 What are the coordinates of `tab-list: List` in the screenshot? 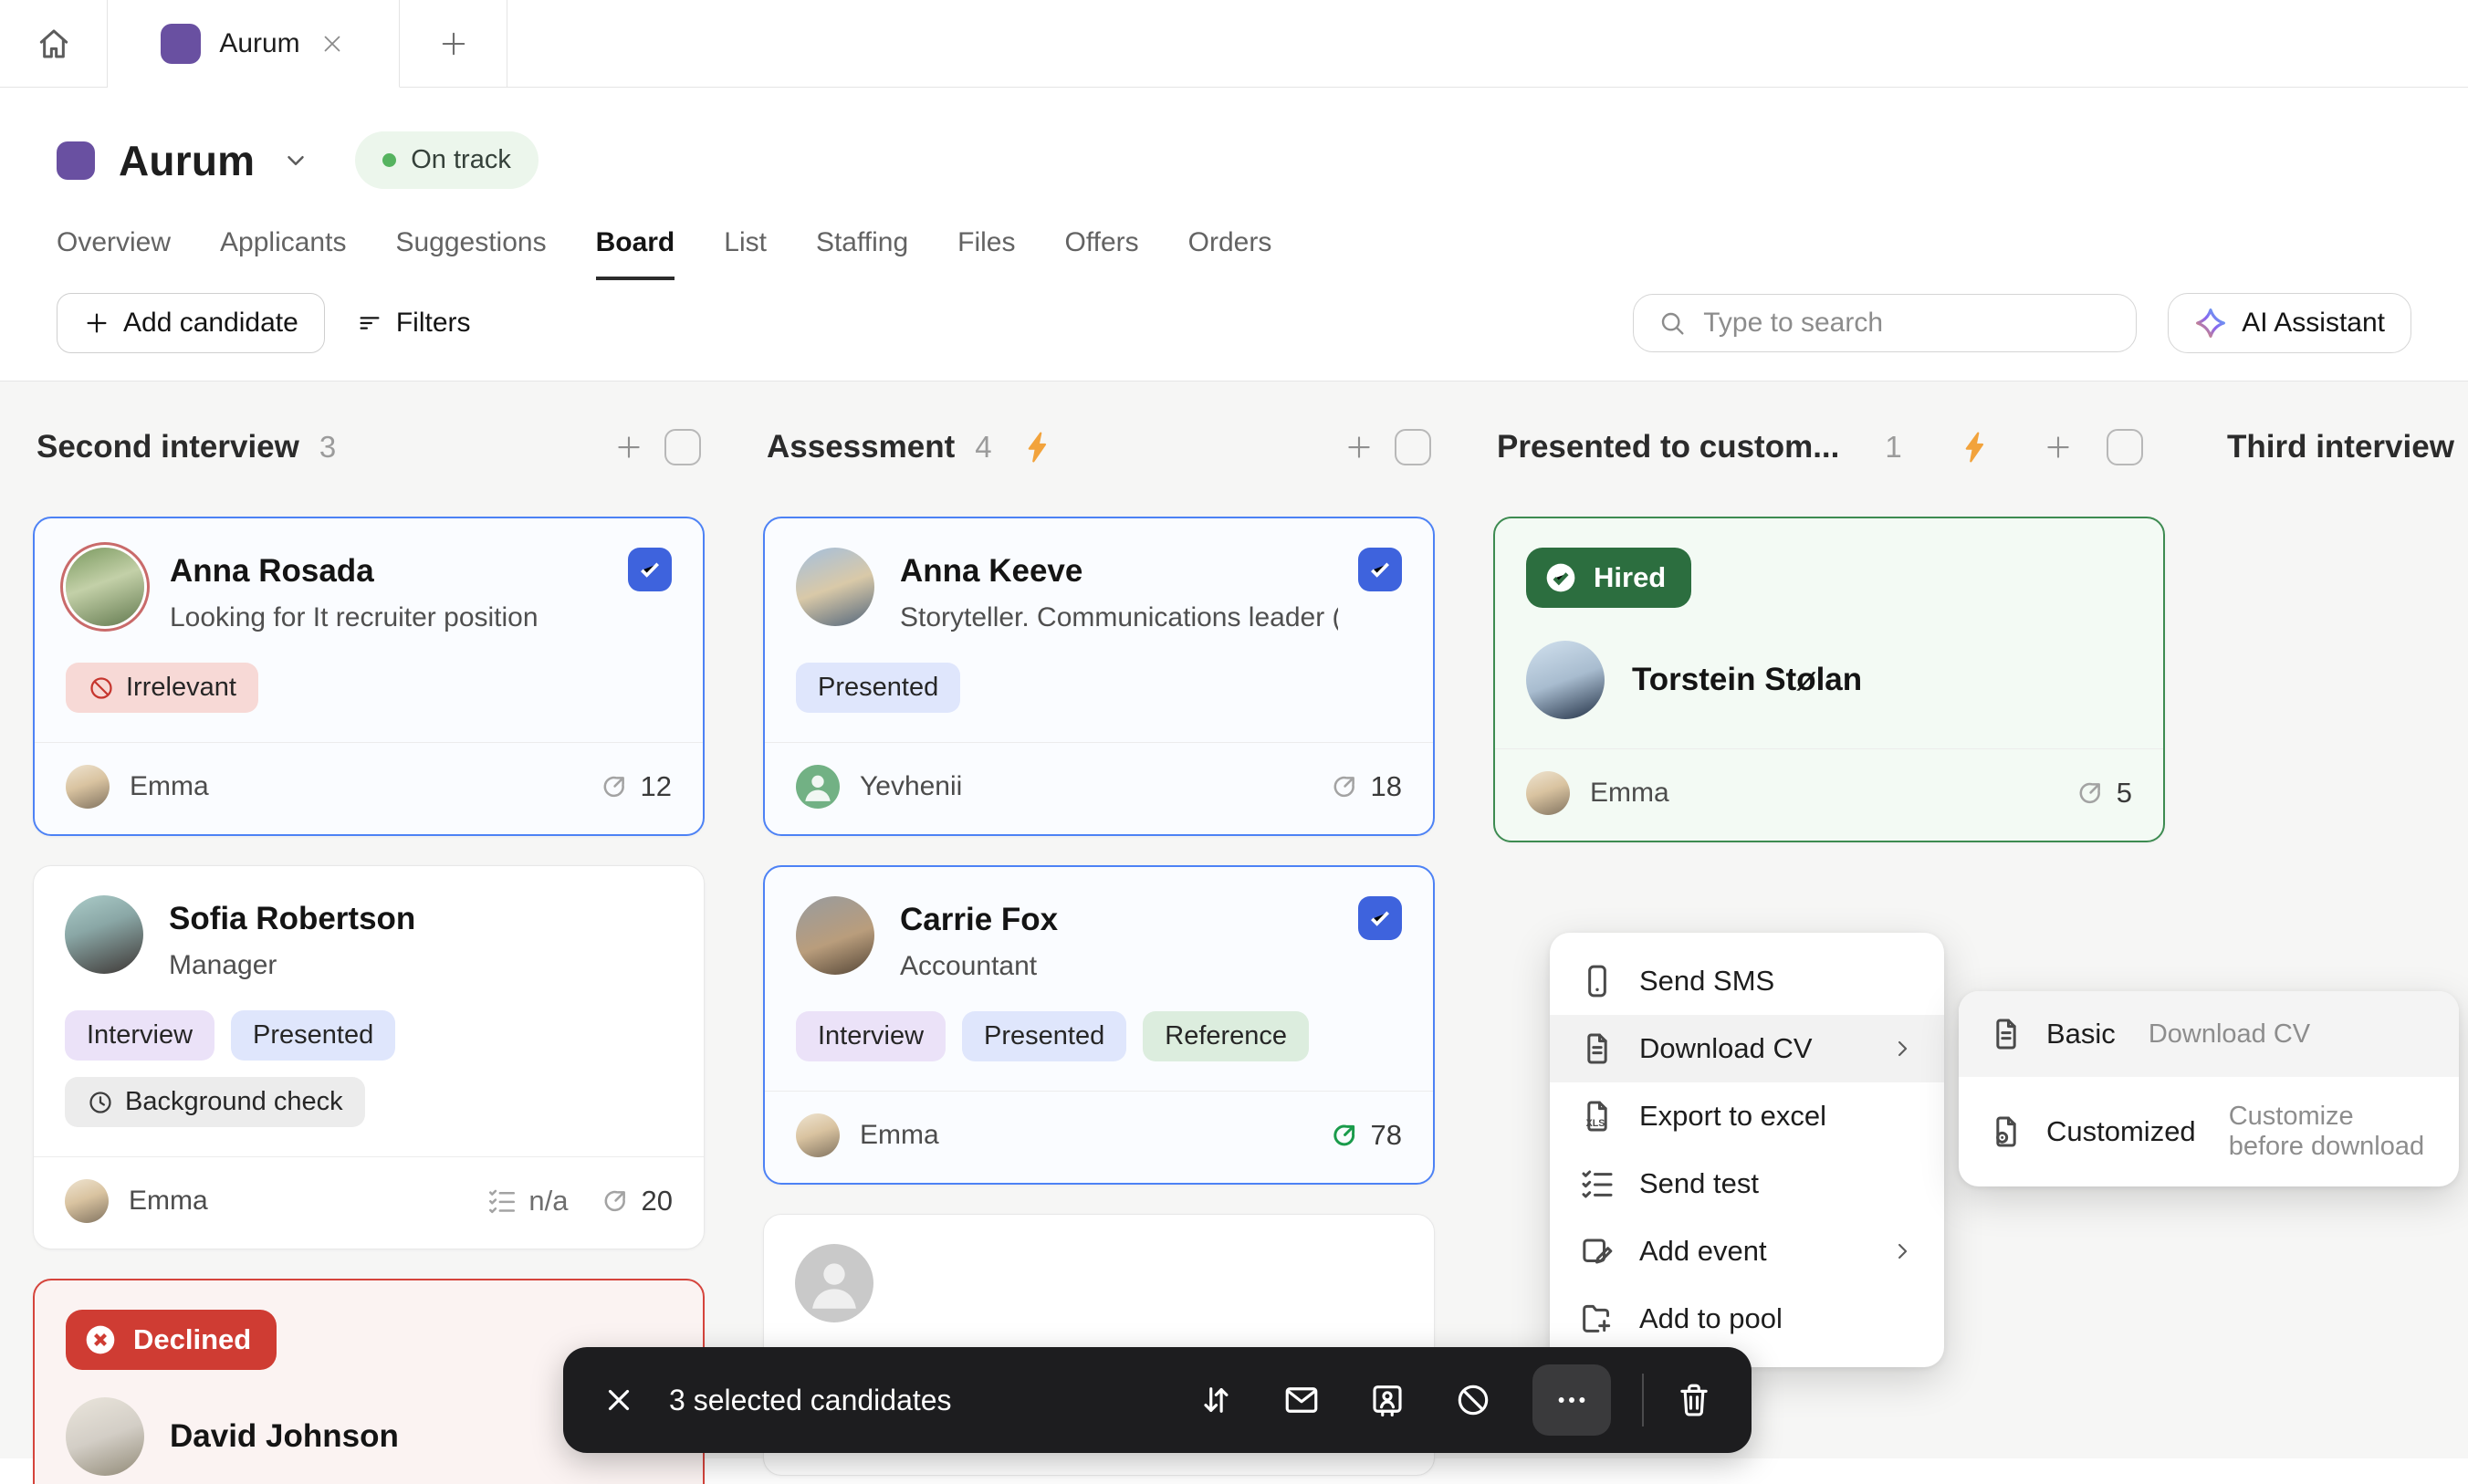 It's located at (745, 253).